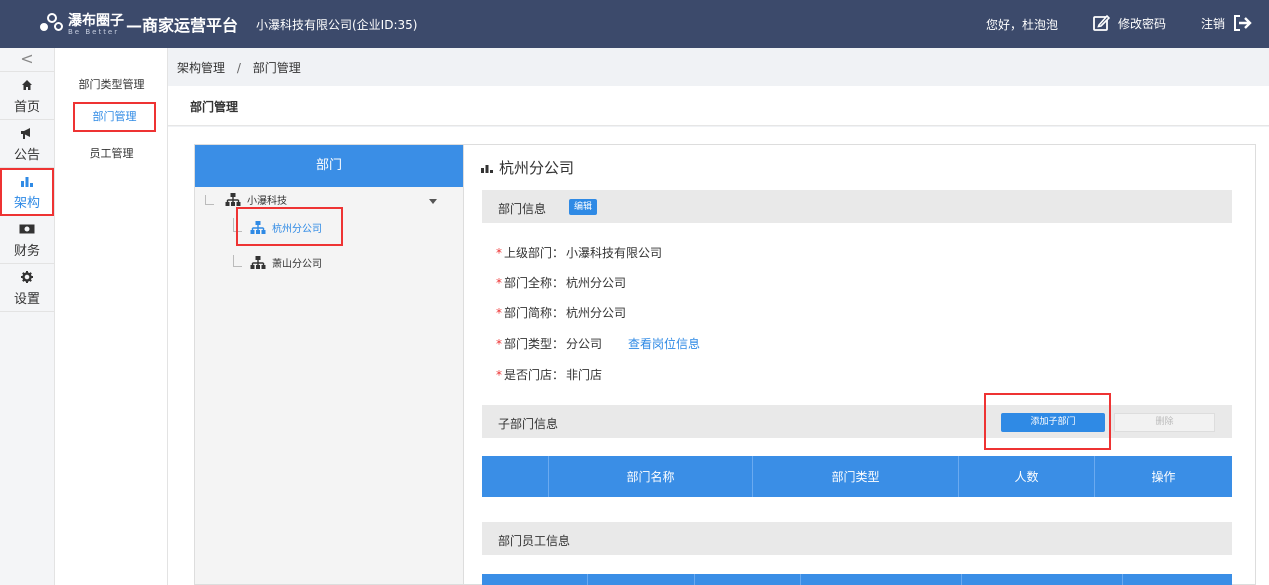 The image size is (1269, 585). I want to click on nav-item-announcement-label: 公告, so click(26, 155).